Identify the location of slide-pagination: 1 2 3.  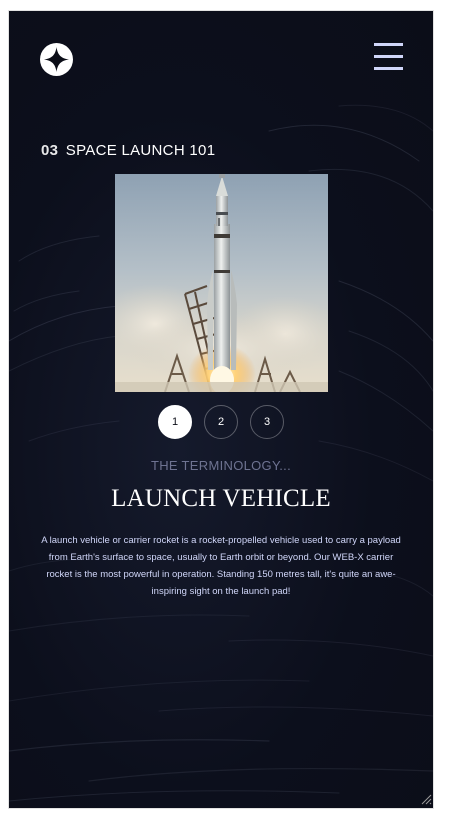
(221, 422).